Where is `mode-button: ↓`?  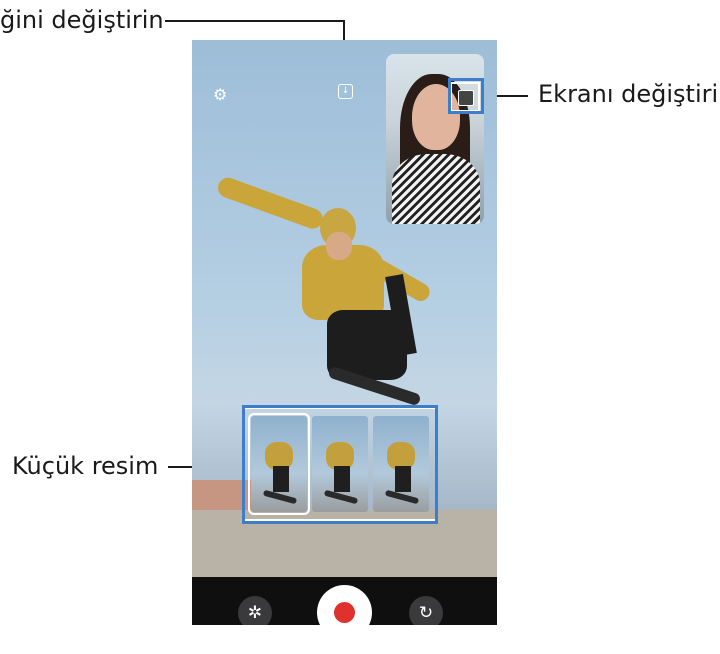 mode-button: ↓ is located at coordinates (345, 91).